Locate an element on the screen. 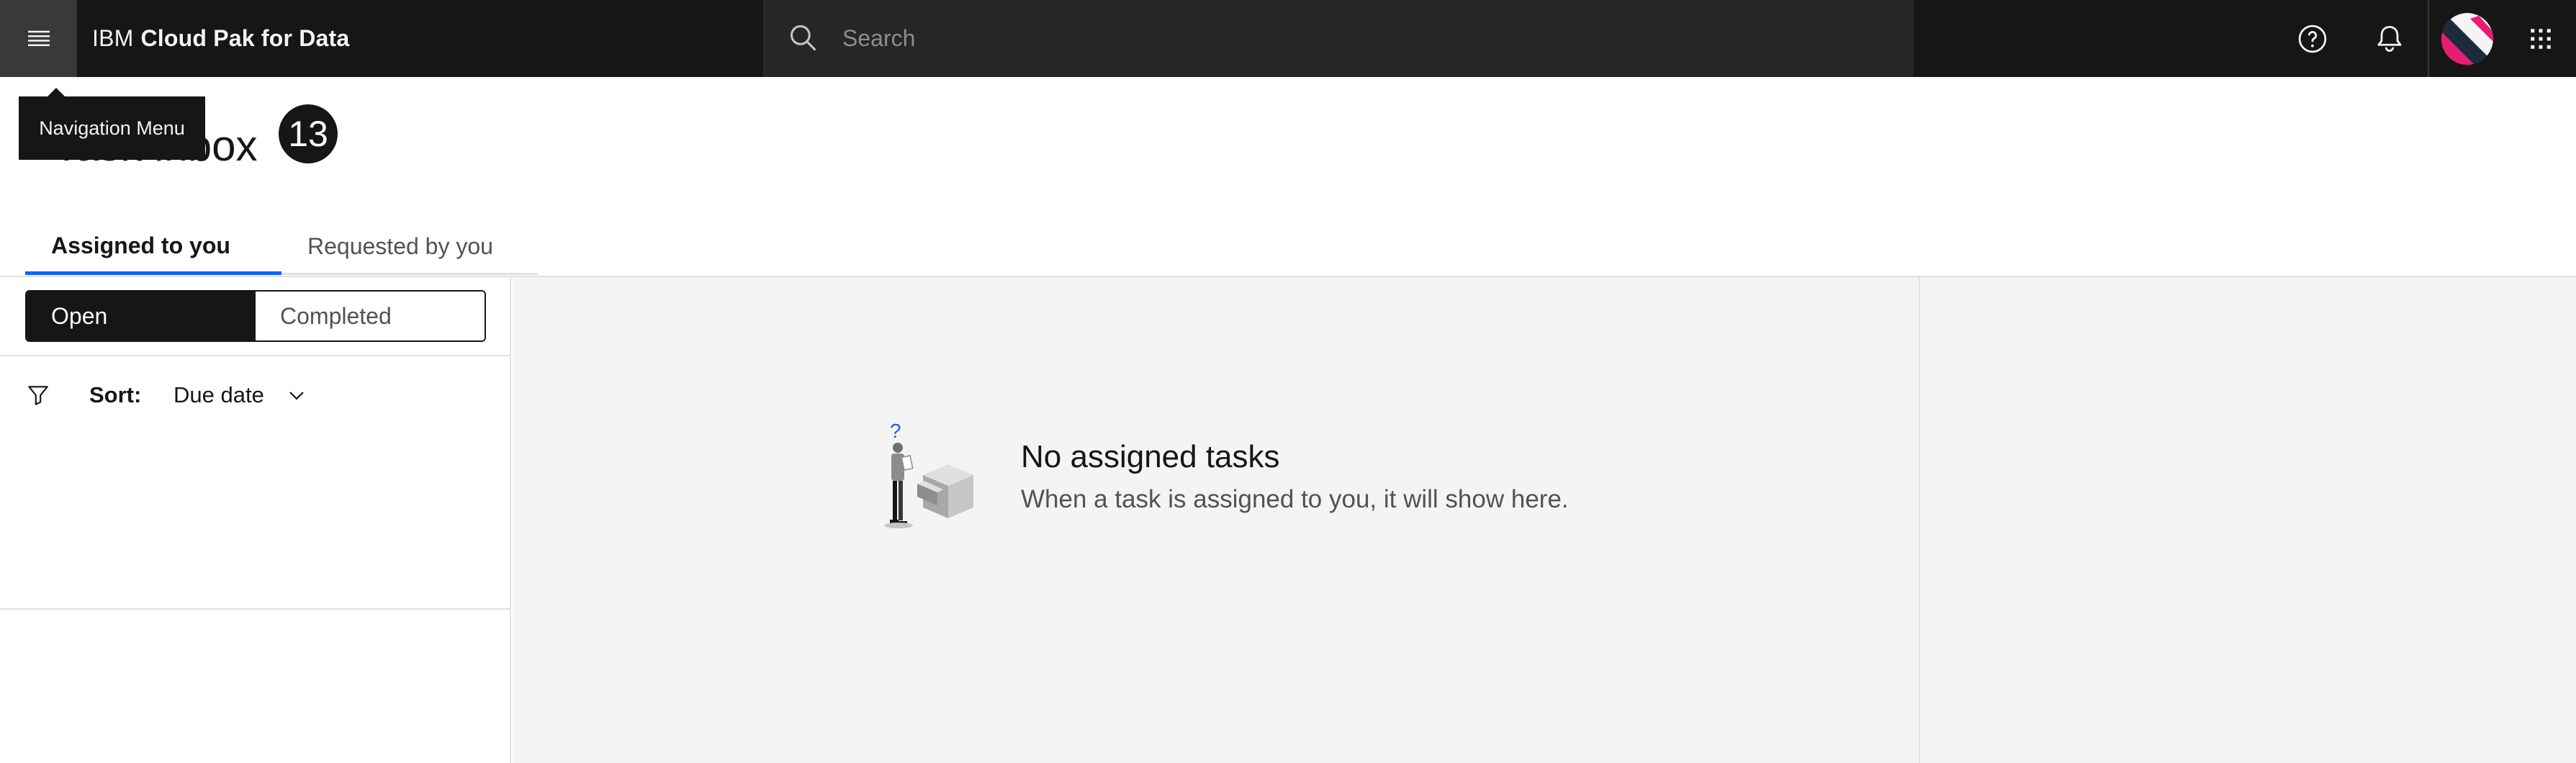  search-icon is located at coordinates (803, 37).